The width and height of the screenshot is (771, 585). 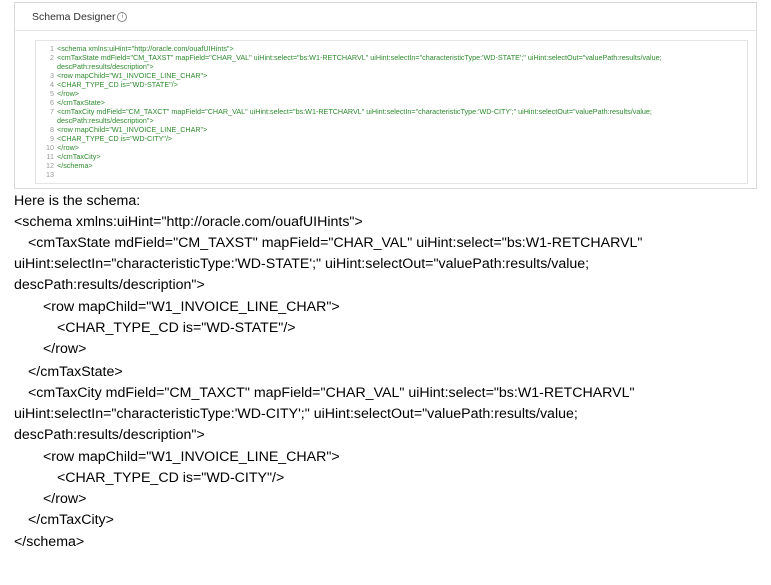 What do you see at coordinates (385, 17) in the screenshot?
I see `schema-designer-header: Schema Designer i` at bounding box center [385, 17].